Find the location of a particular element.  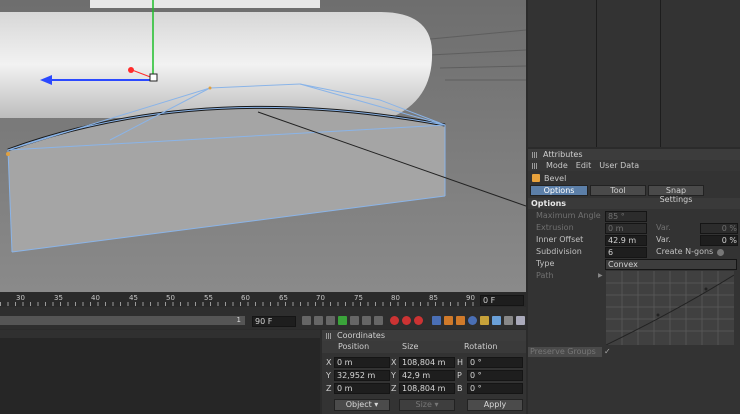

object-header: Bevel is located at coordinates (634, 178).